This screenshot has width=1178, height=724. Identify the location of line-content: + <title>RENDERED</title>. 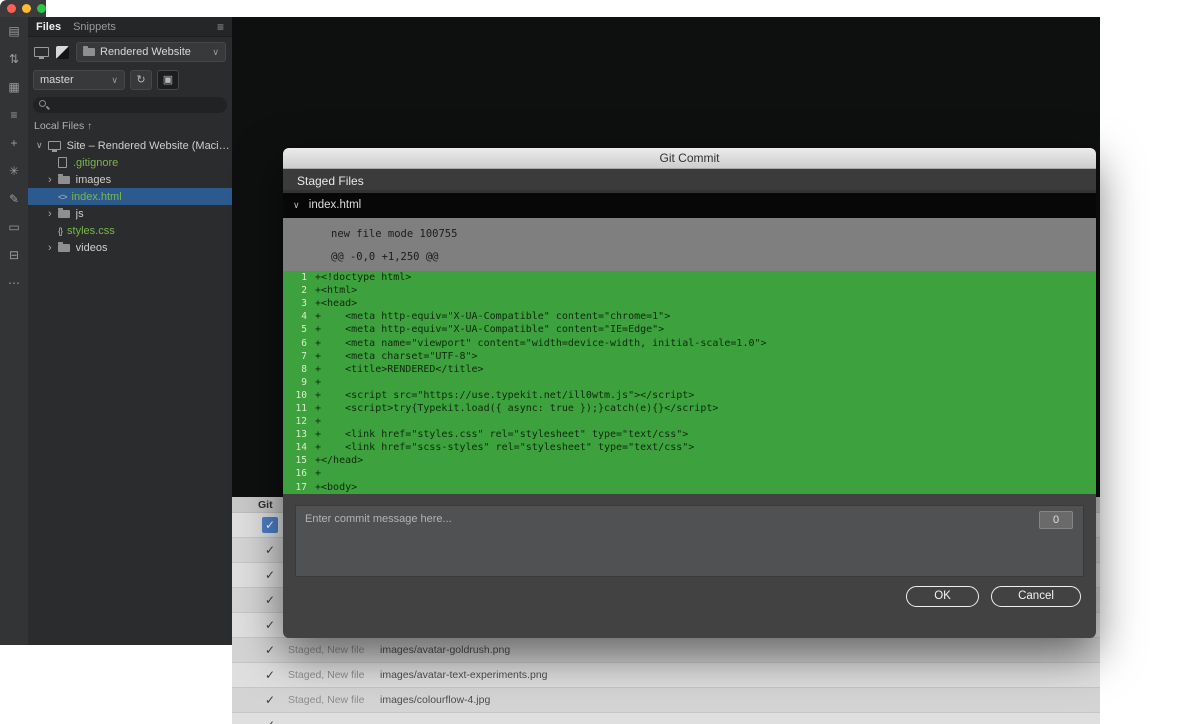
(399, 369).